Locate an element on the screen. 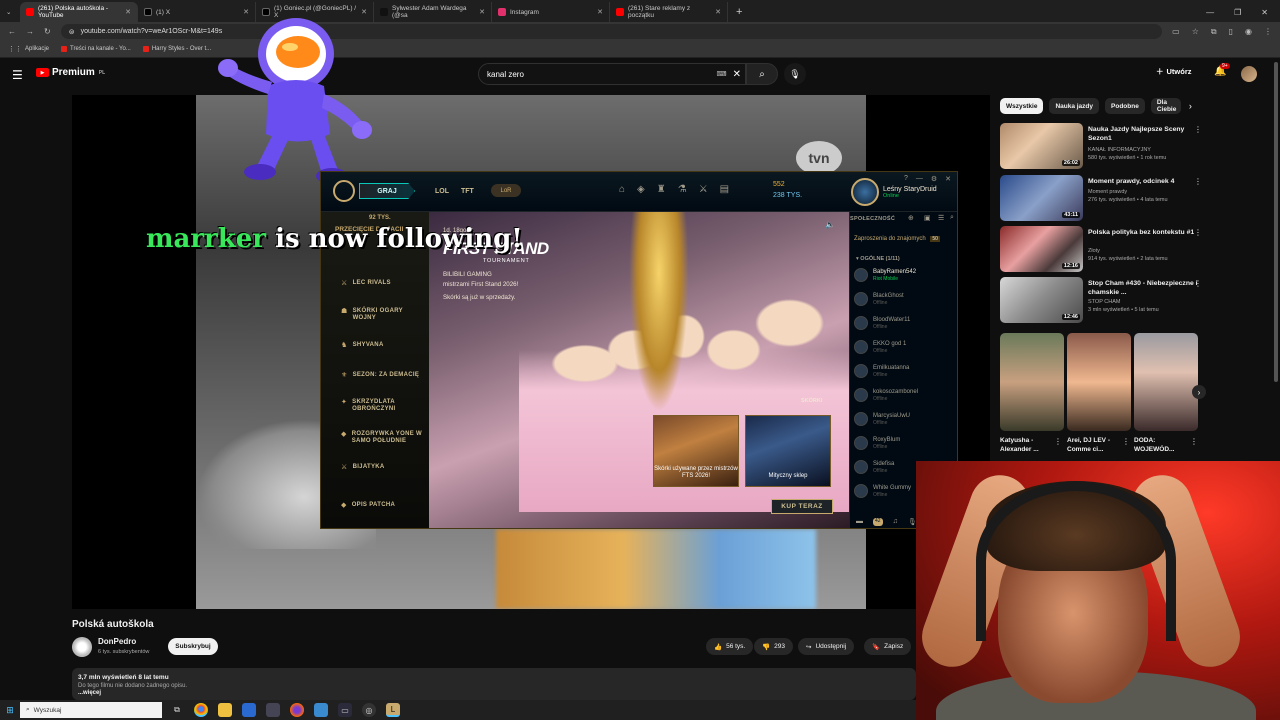  sidebar-item-shyvana: ♞ SHYVANA is located at coordinates (384, 345).